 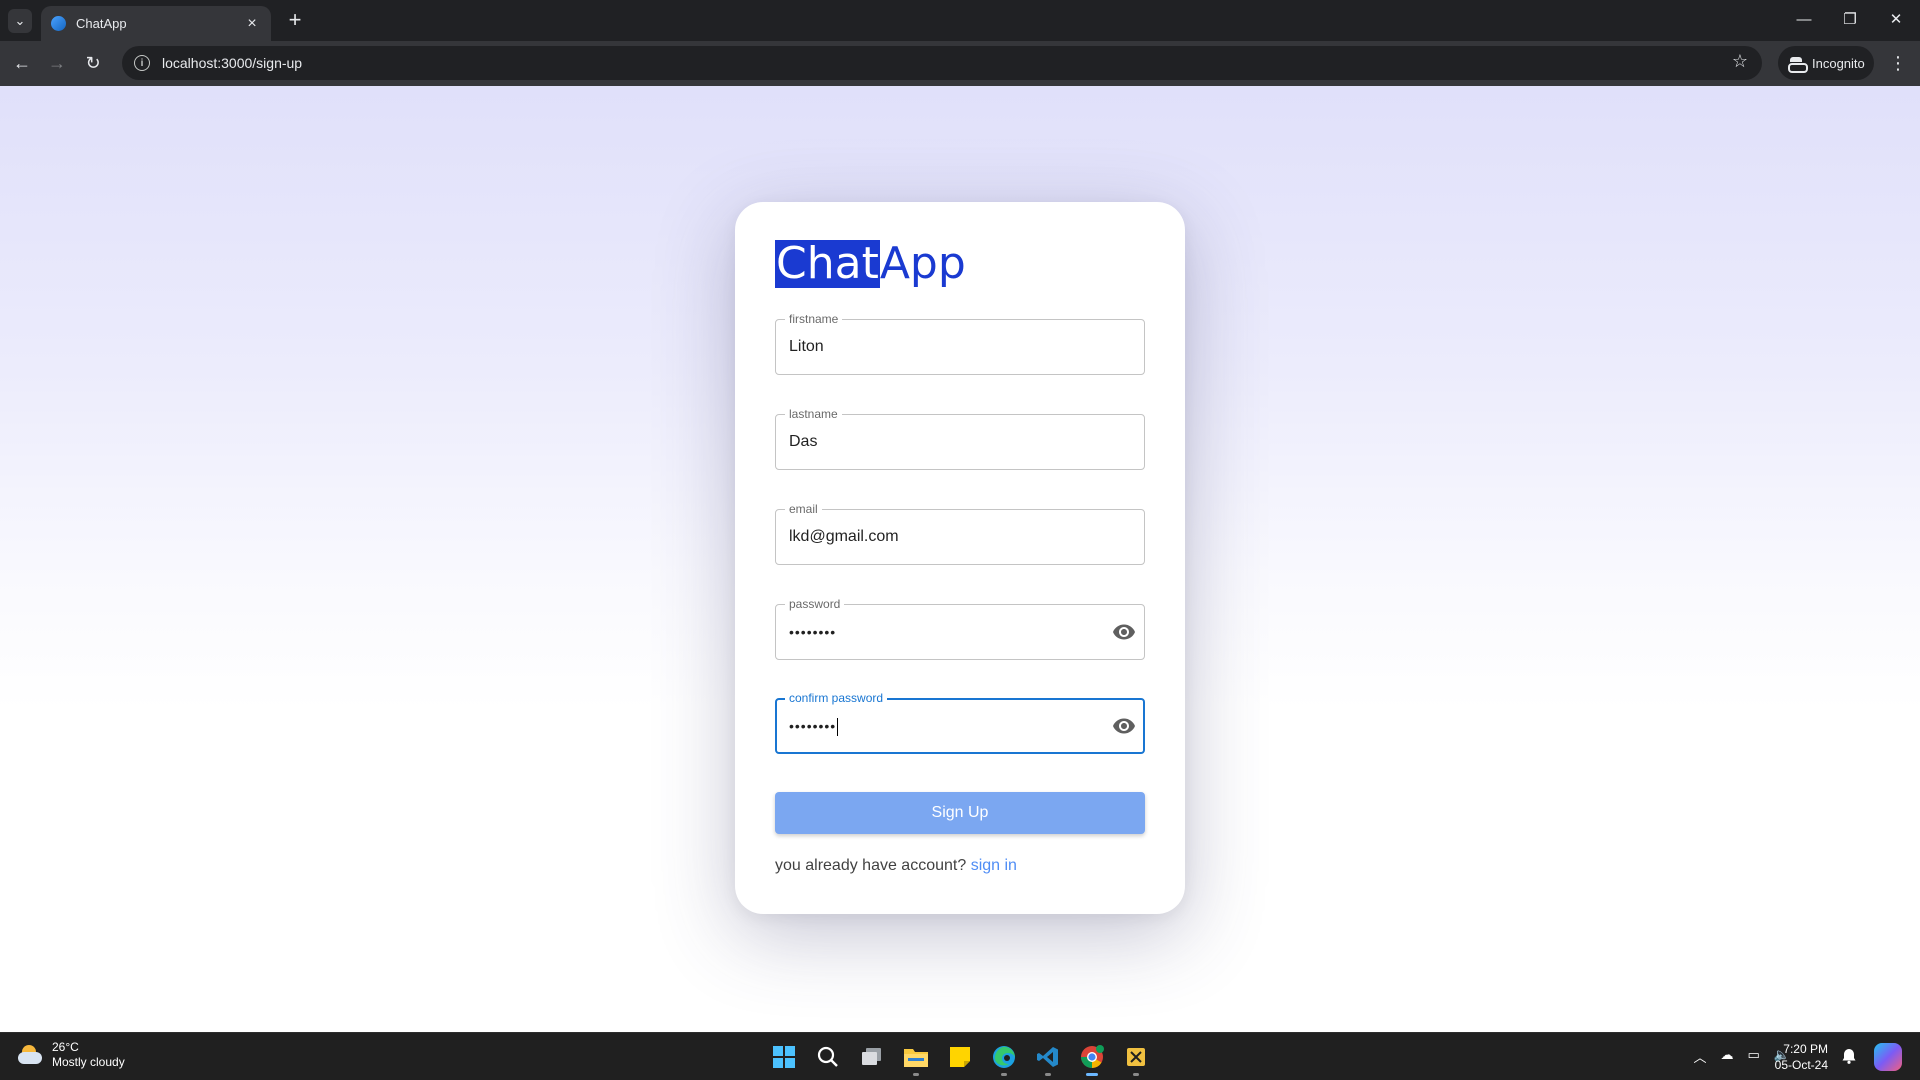 I want to click on sticky-notes-icon, so click(x=960, y=1057).